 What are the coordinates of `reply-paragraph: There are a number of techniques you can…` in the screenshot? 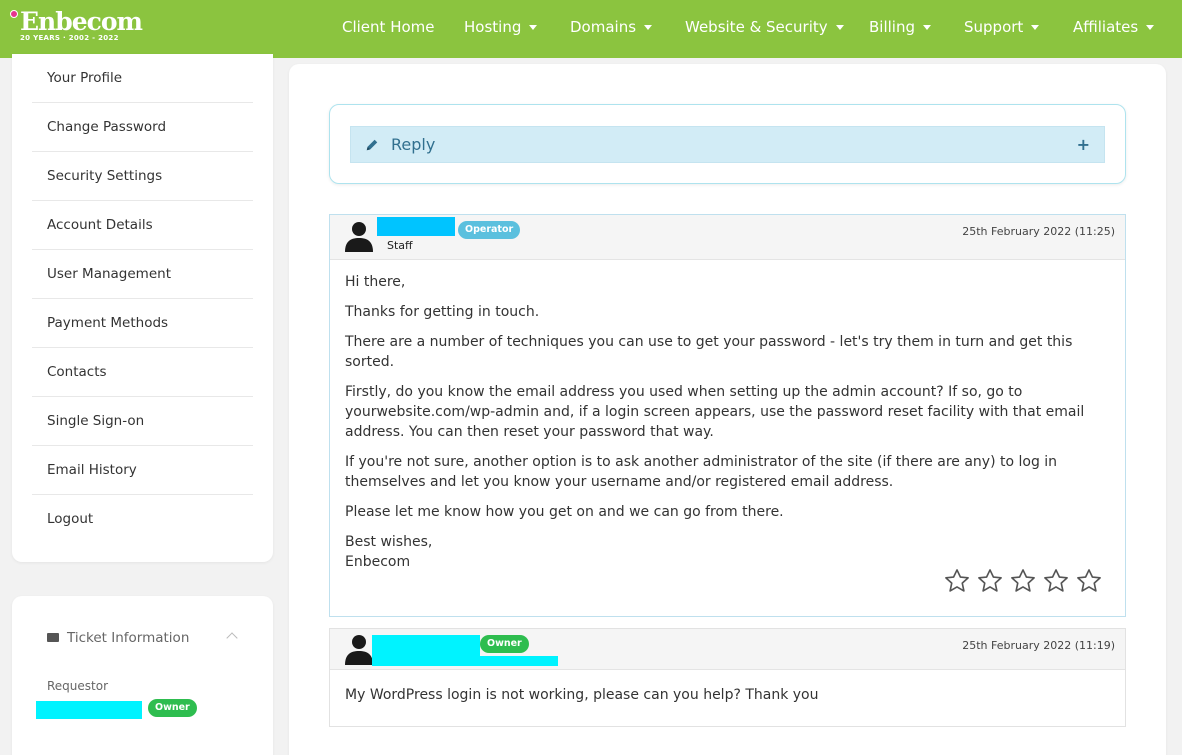 It's located at (709, 352).